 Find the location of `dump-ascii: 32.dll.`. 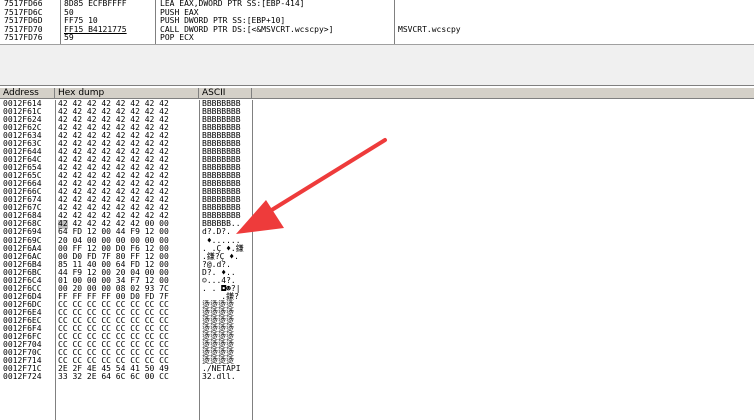

dump-ascii: 32.dll. is located at coordinates (219, 377).